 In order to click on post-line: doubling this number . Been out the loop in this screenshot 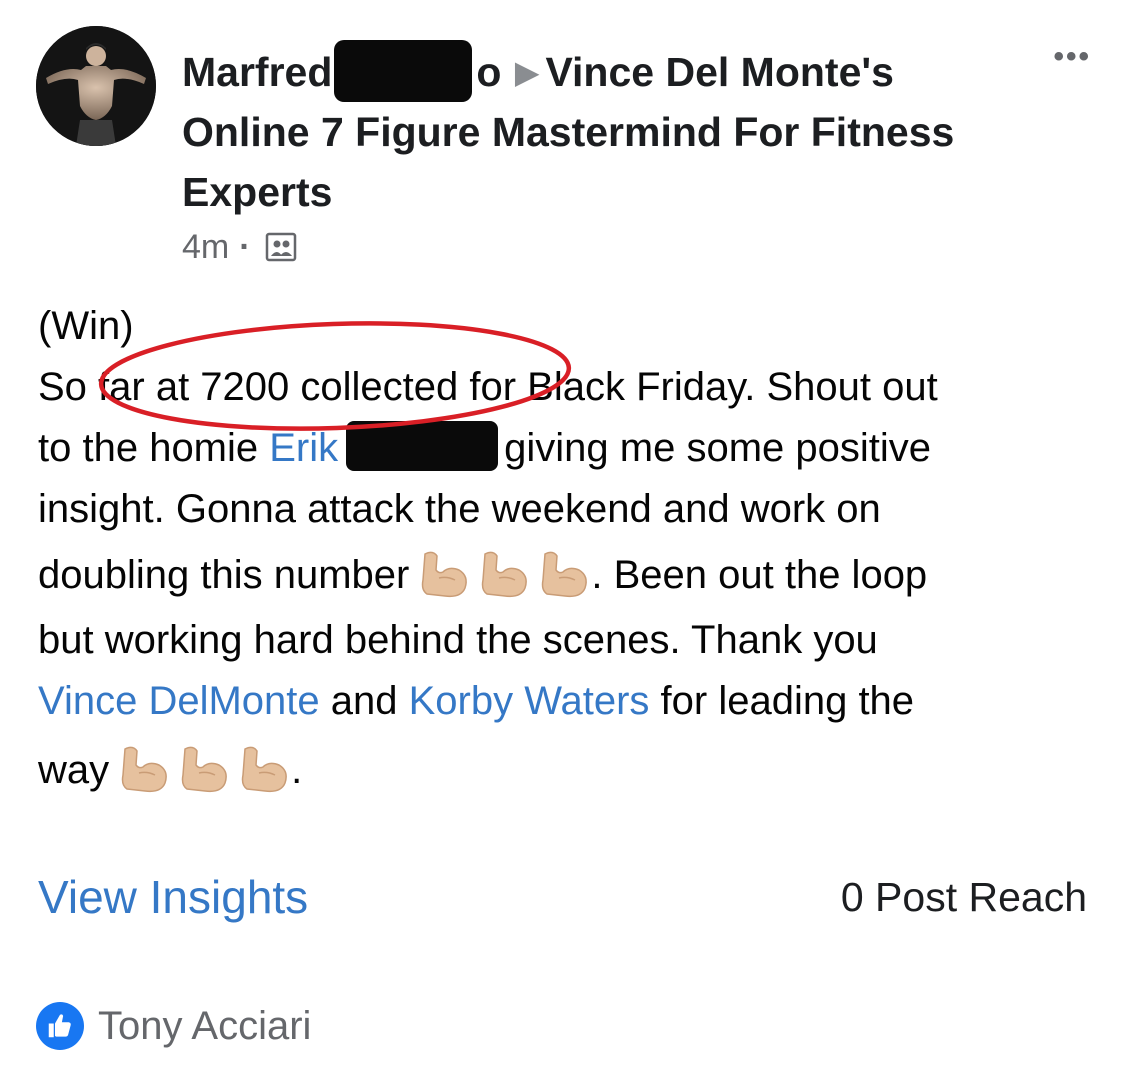, I will do `click(568, 575)`.